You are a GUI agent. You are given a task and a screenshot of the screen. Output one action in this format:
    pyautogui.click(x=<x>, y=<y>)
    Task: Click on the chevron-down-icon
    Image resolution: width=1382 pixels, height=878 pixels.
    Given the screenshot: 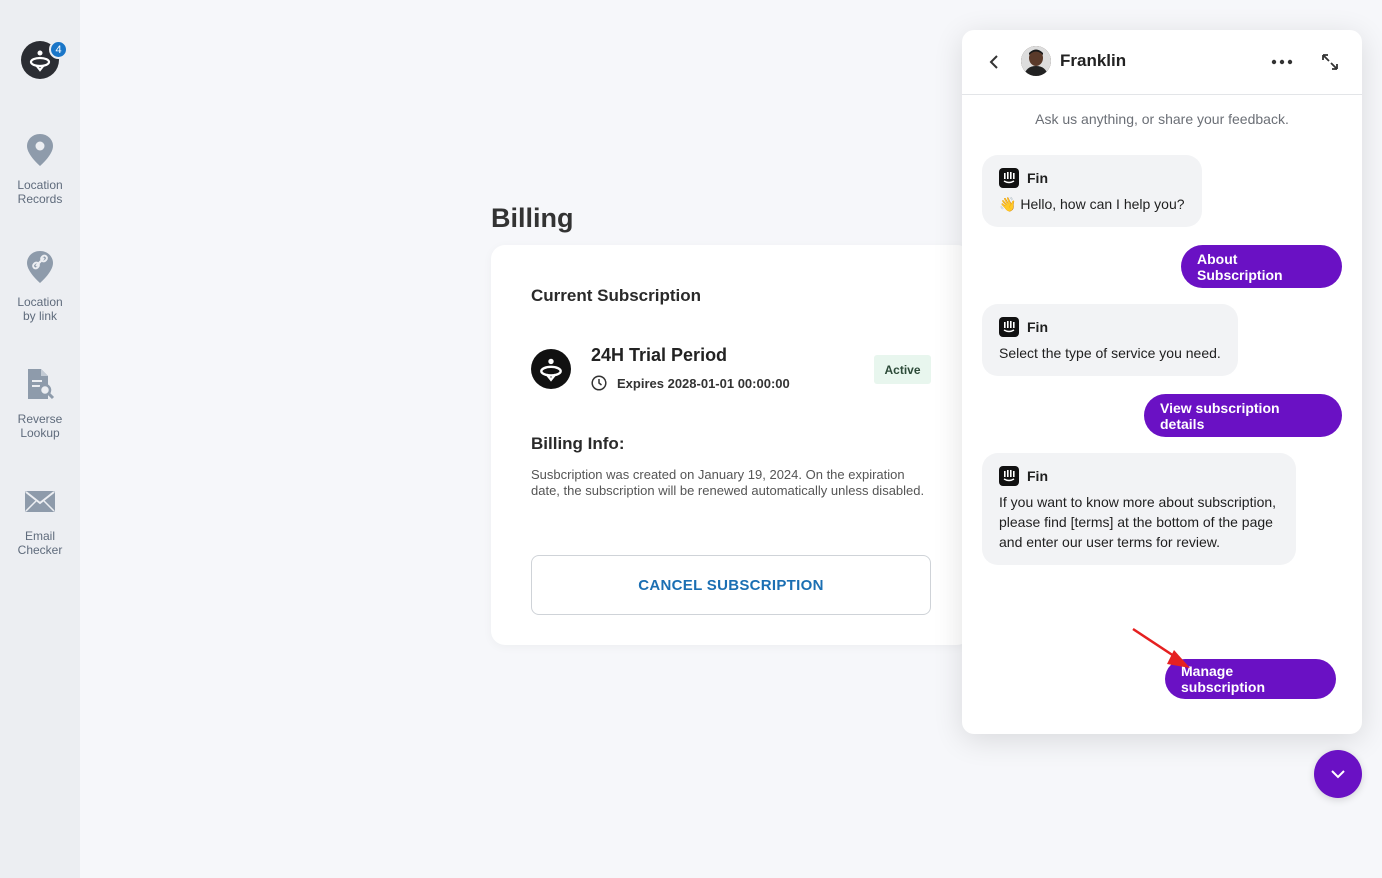 What is the action you would take?
    pyautogui.click(x=1338, y=774)
    